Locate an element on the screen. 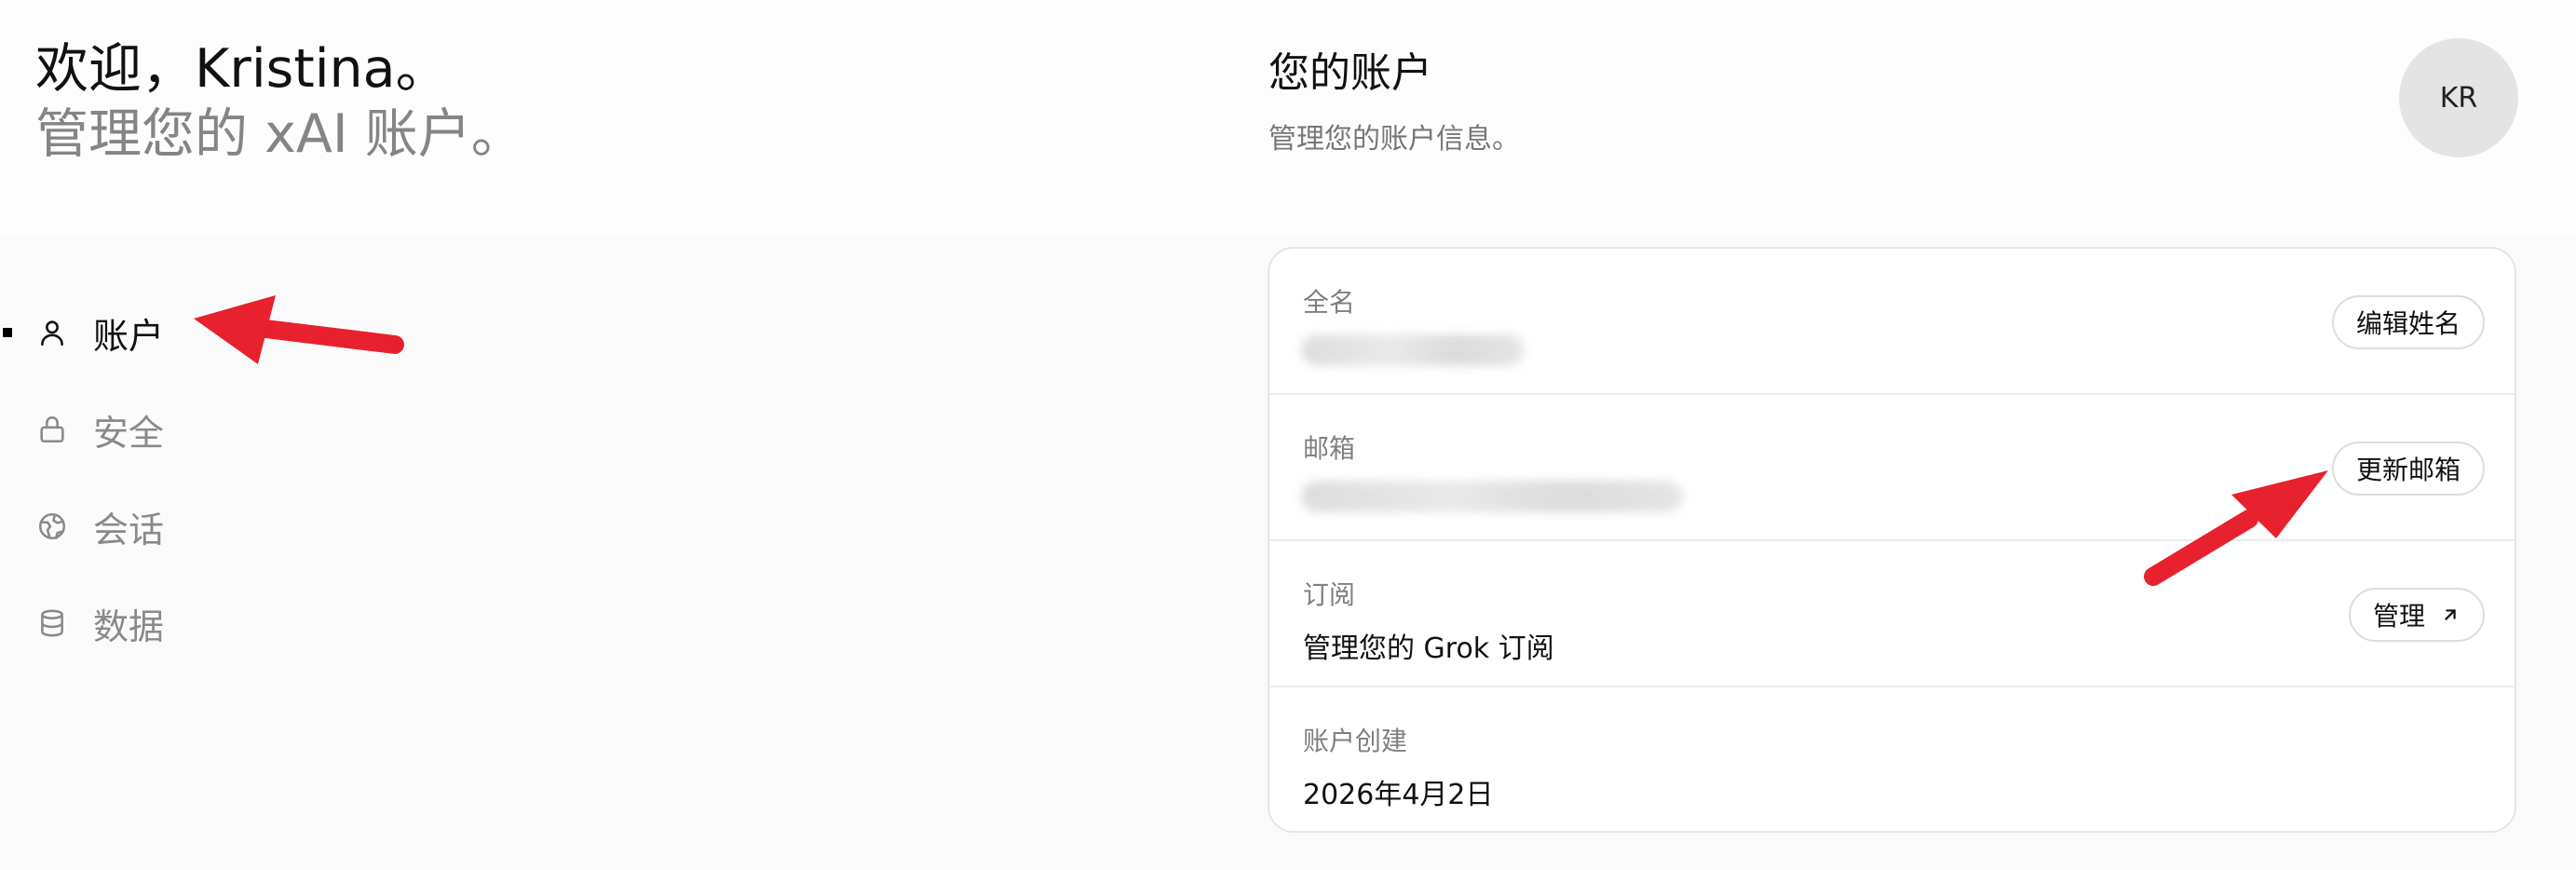 This screenshot has height=870, width=2576. created-label: 账户创建 is located at coordinates (1355, 741).